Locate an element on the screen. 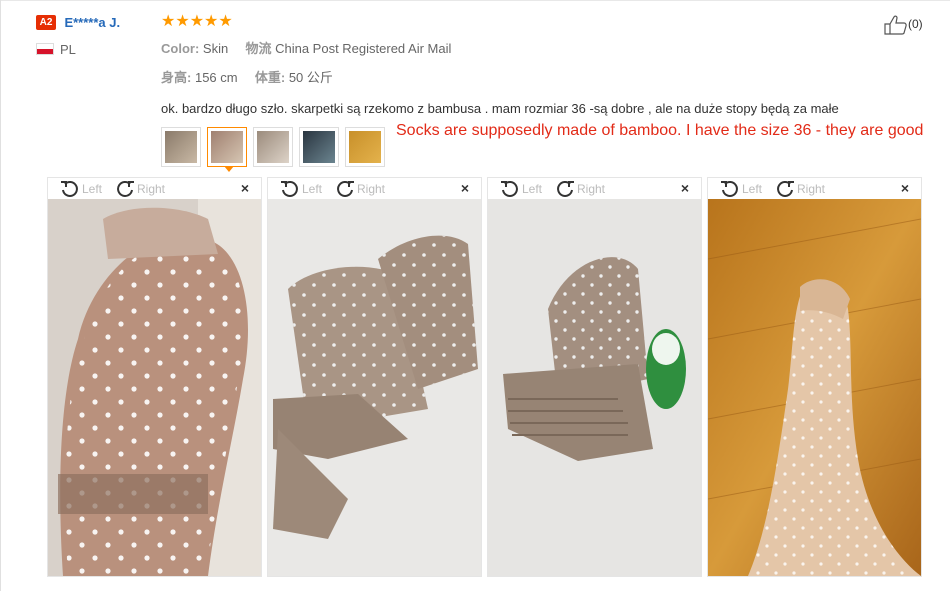  foot-in-sock-photo is located at coordinates (814, 387).